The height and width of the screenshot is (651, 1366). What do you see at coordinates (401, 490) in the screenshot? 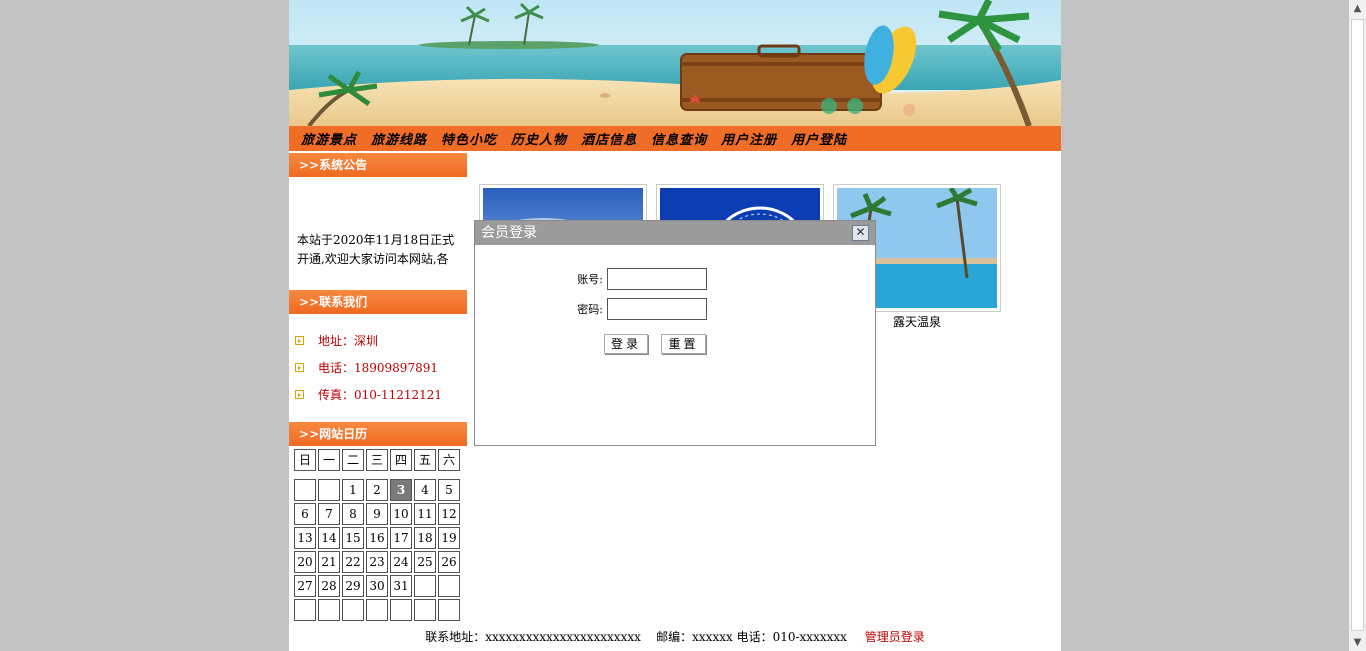
I see `calendar-today: 3` at bounding box center [401, 490].